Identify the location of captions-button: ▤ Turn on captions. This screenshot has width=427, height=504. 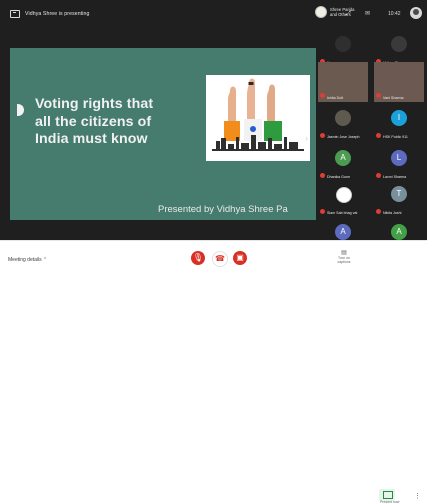
(344, 257).